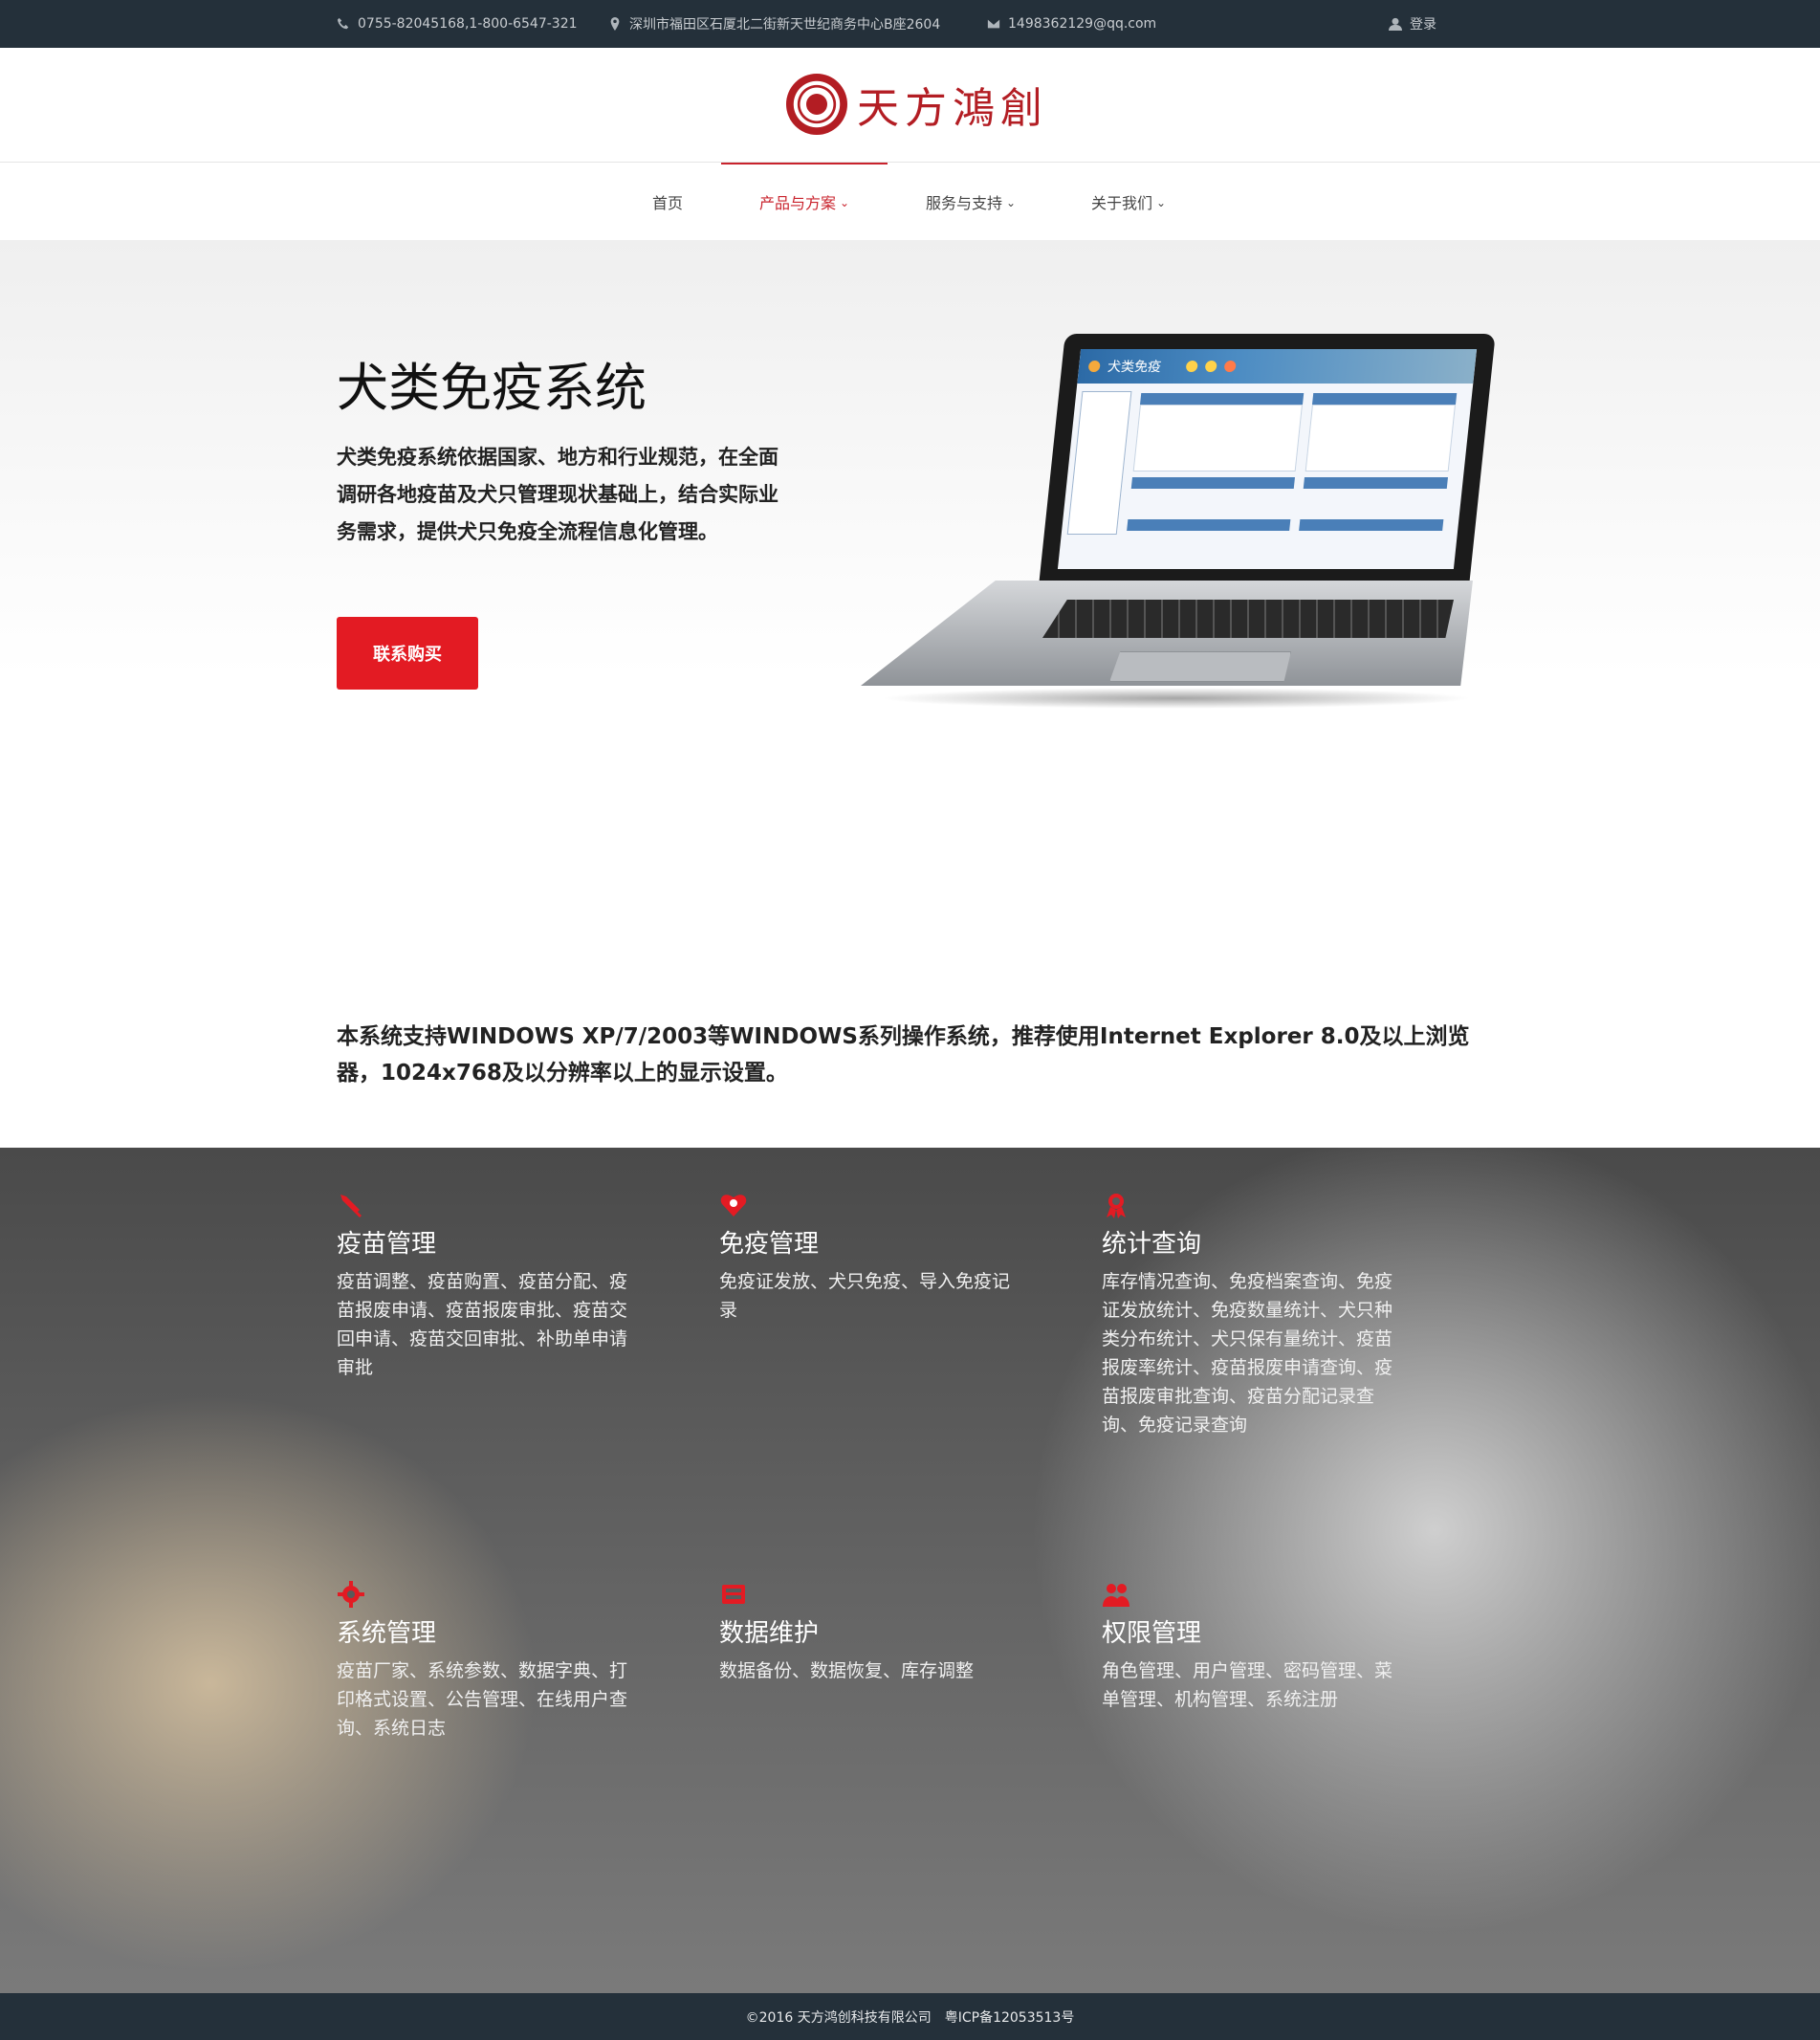  Describe the element at coordinates (769, 1633) in the screenshot. I see `feature-title: 数据维护` at that location.